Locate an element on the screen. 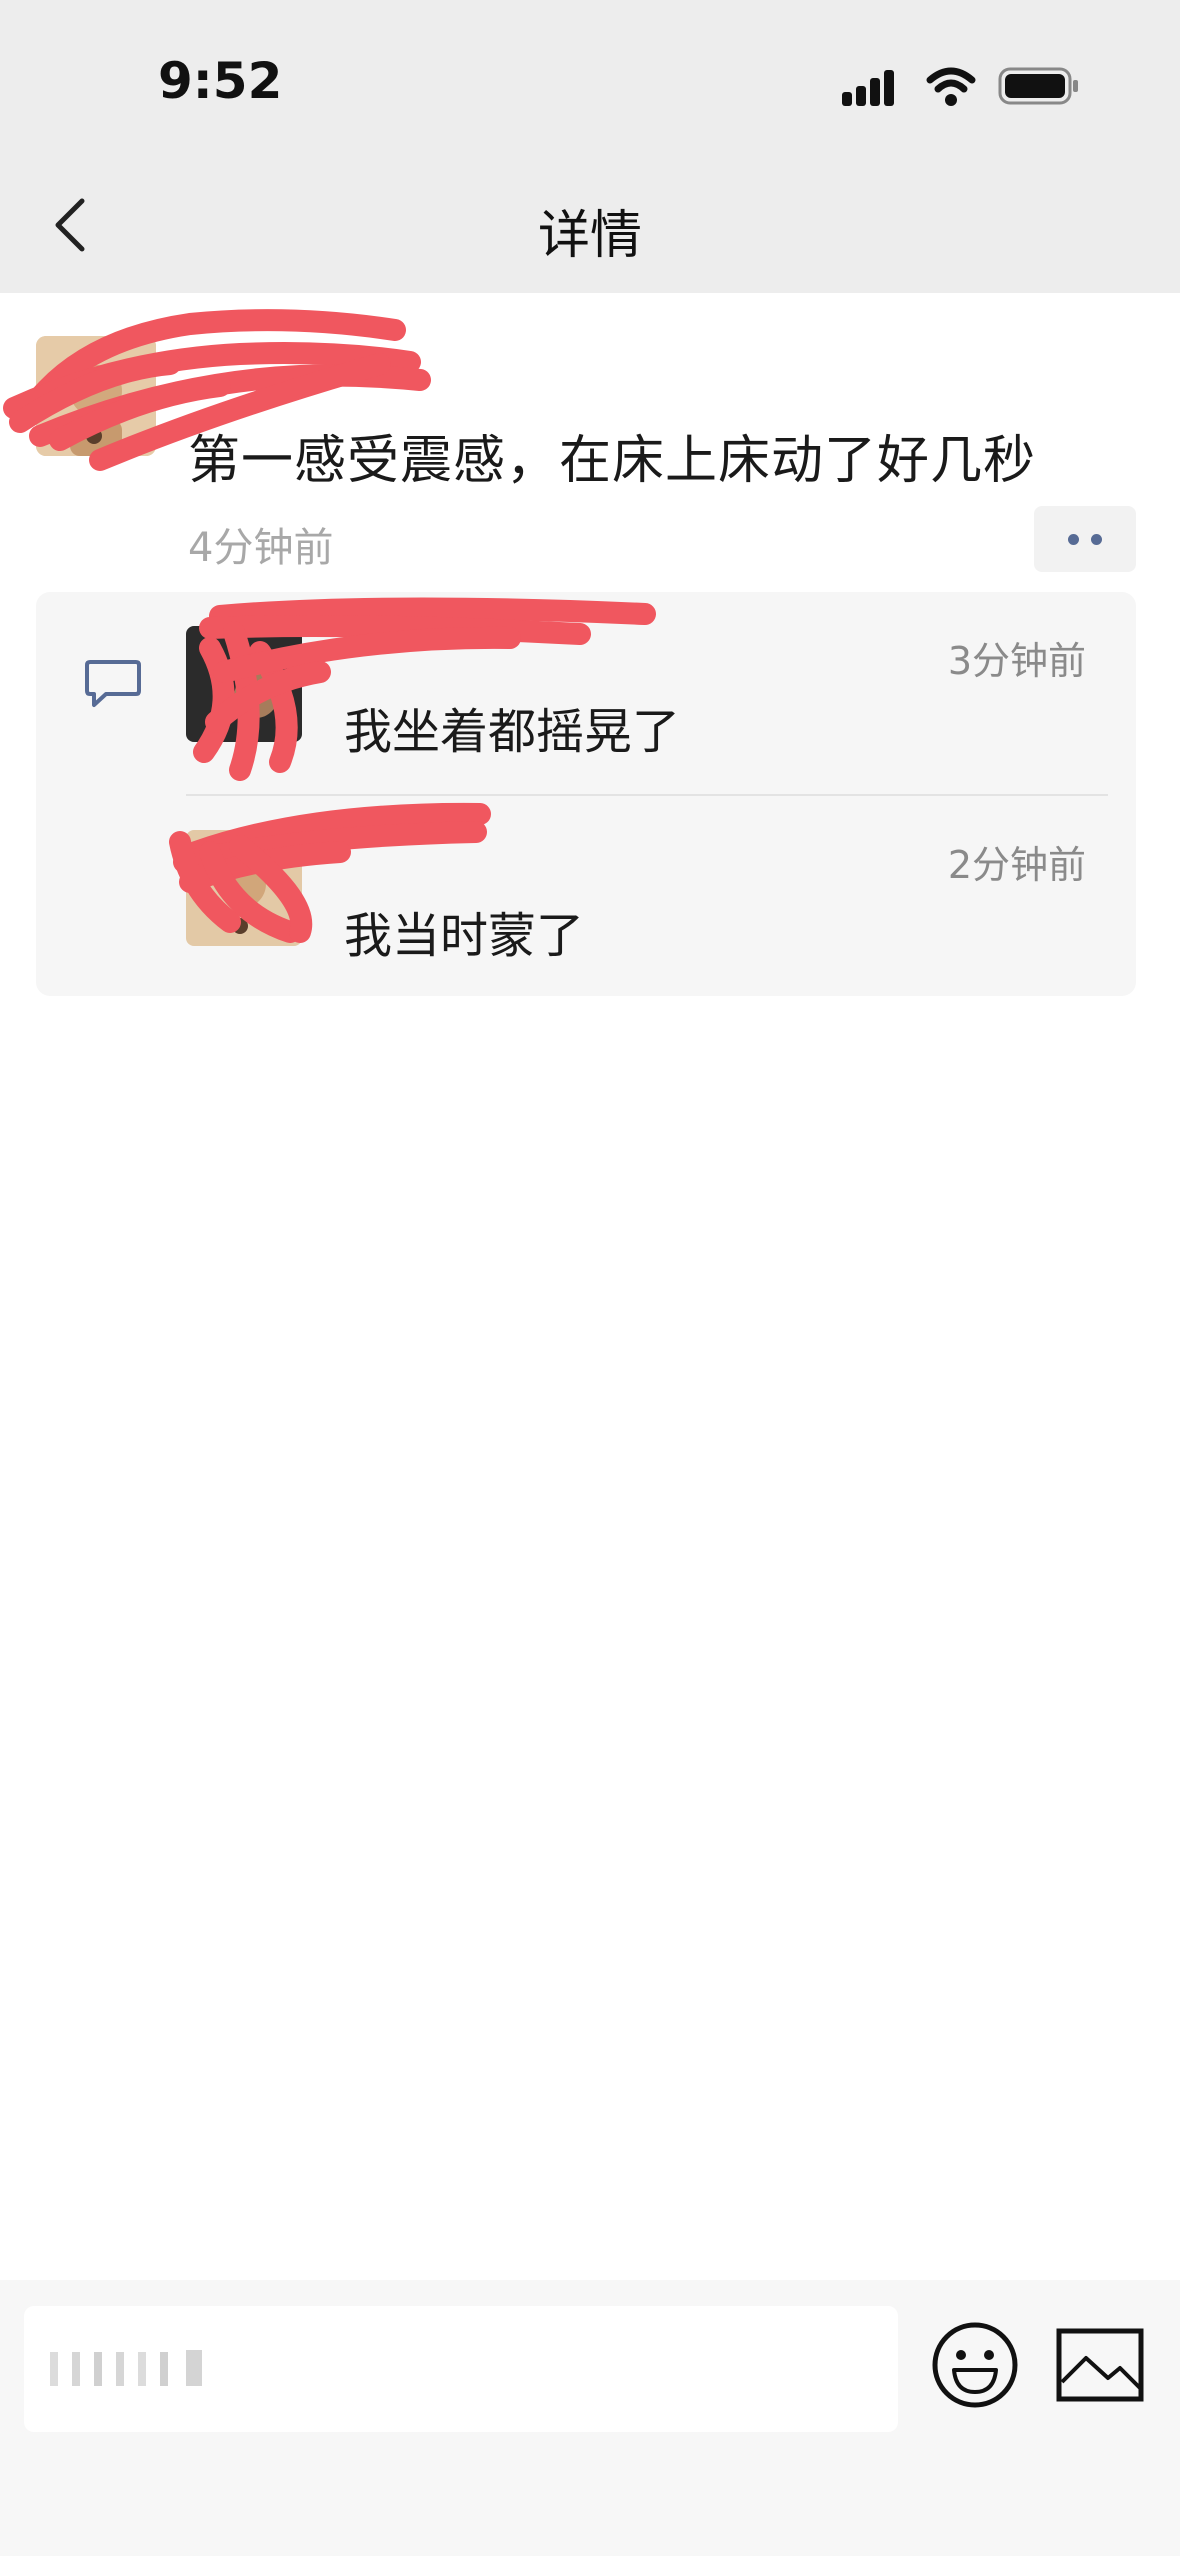 Image resolution: width=1180 pixels, height=2556 pixels. page-title: 详情 is located at coordinates (589, 236).